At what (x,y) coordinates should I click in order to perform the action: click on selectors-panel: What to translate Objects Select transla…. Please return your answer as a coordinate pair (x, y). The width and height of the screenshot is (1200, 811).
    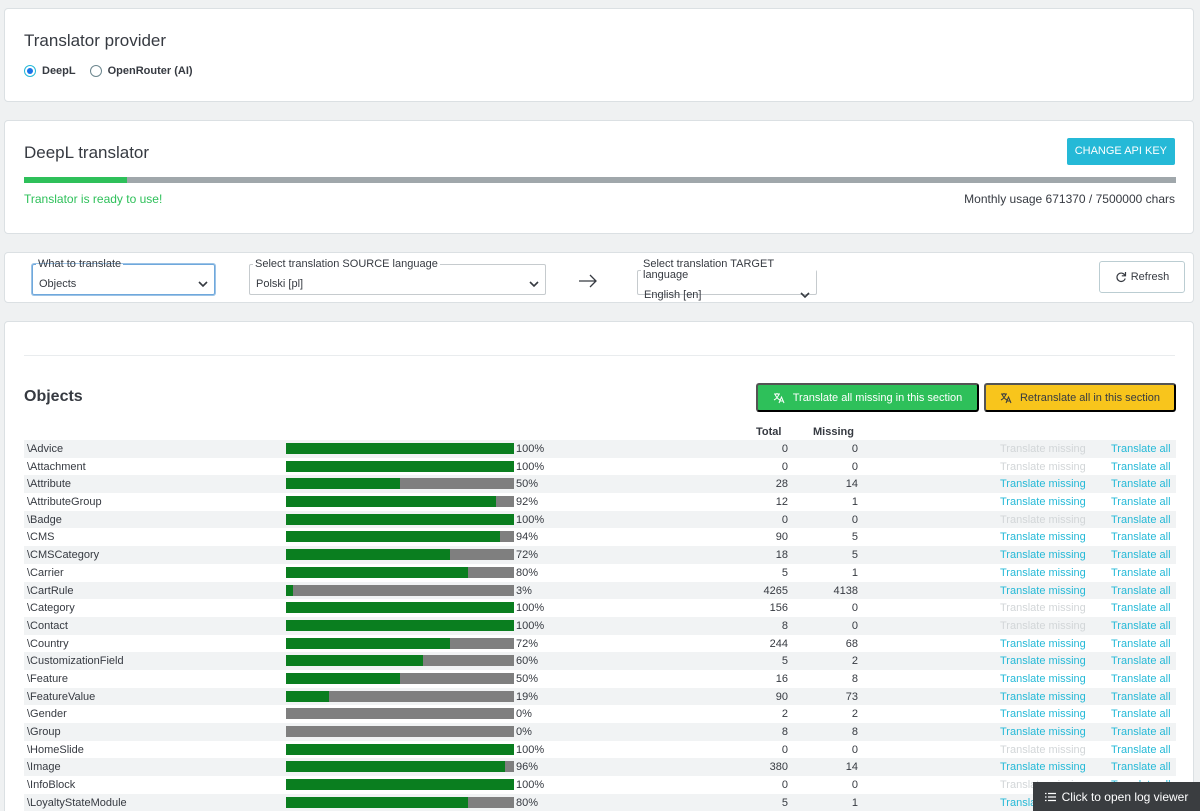
    Looking at the image, I should click on (599, 277).